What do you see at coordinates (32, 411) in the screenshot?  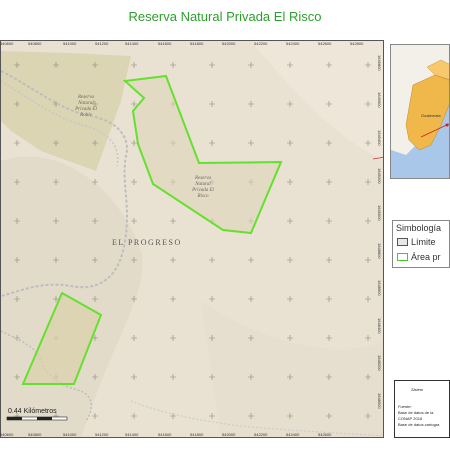 I see `scale-label: 0.44 Kilómetros` at bounding box center [32, 411].